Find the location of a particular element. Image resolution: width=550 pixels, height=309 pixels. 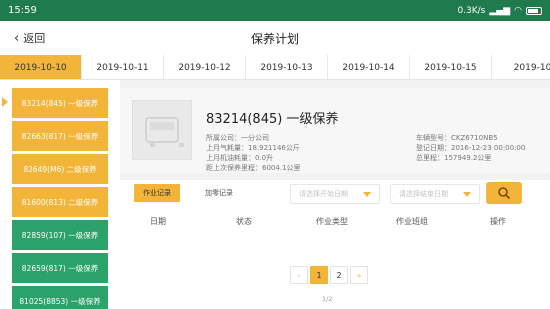

vehicle-list-item: 82859(107) 一级保养 is located at coordinates (60, 235).